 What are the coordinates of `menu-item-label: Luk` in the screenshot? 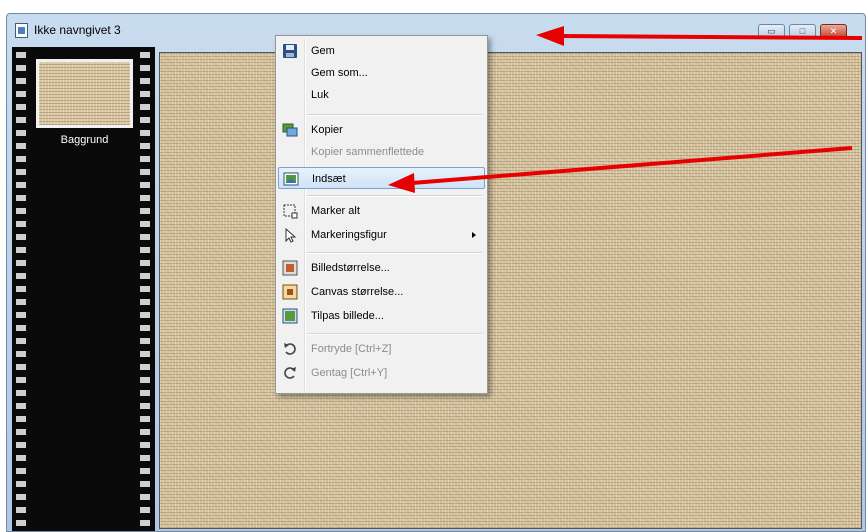 It's located at (320, 95).